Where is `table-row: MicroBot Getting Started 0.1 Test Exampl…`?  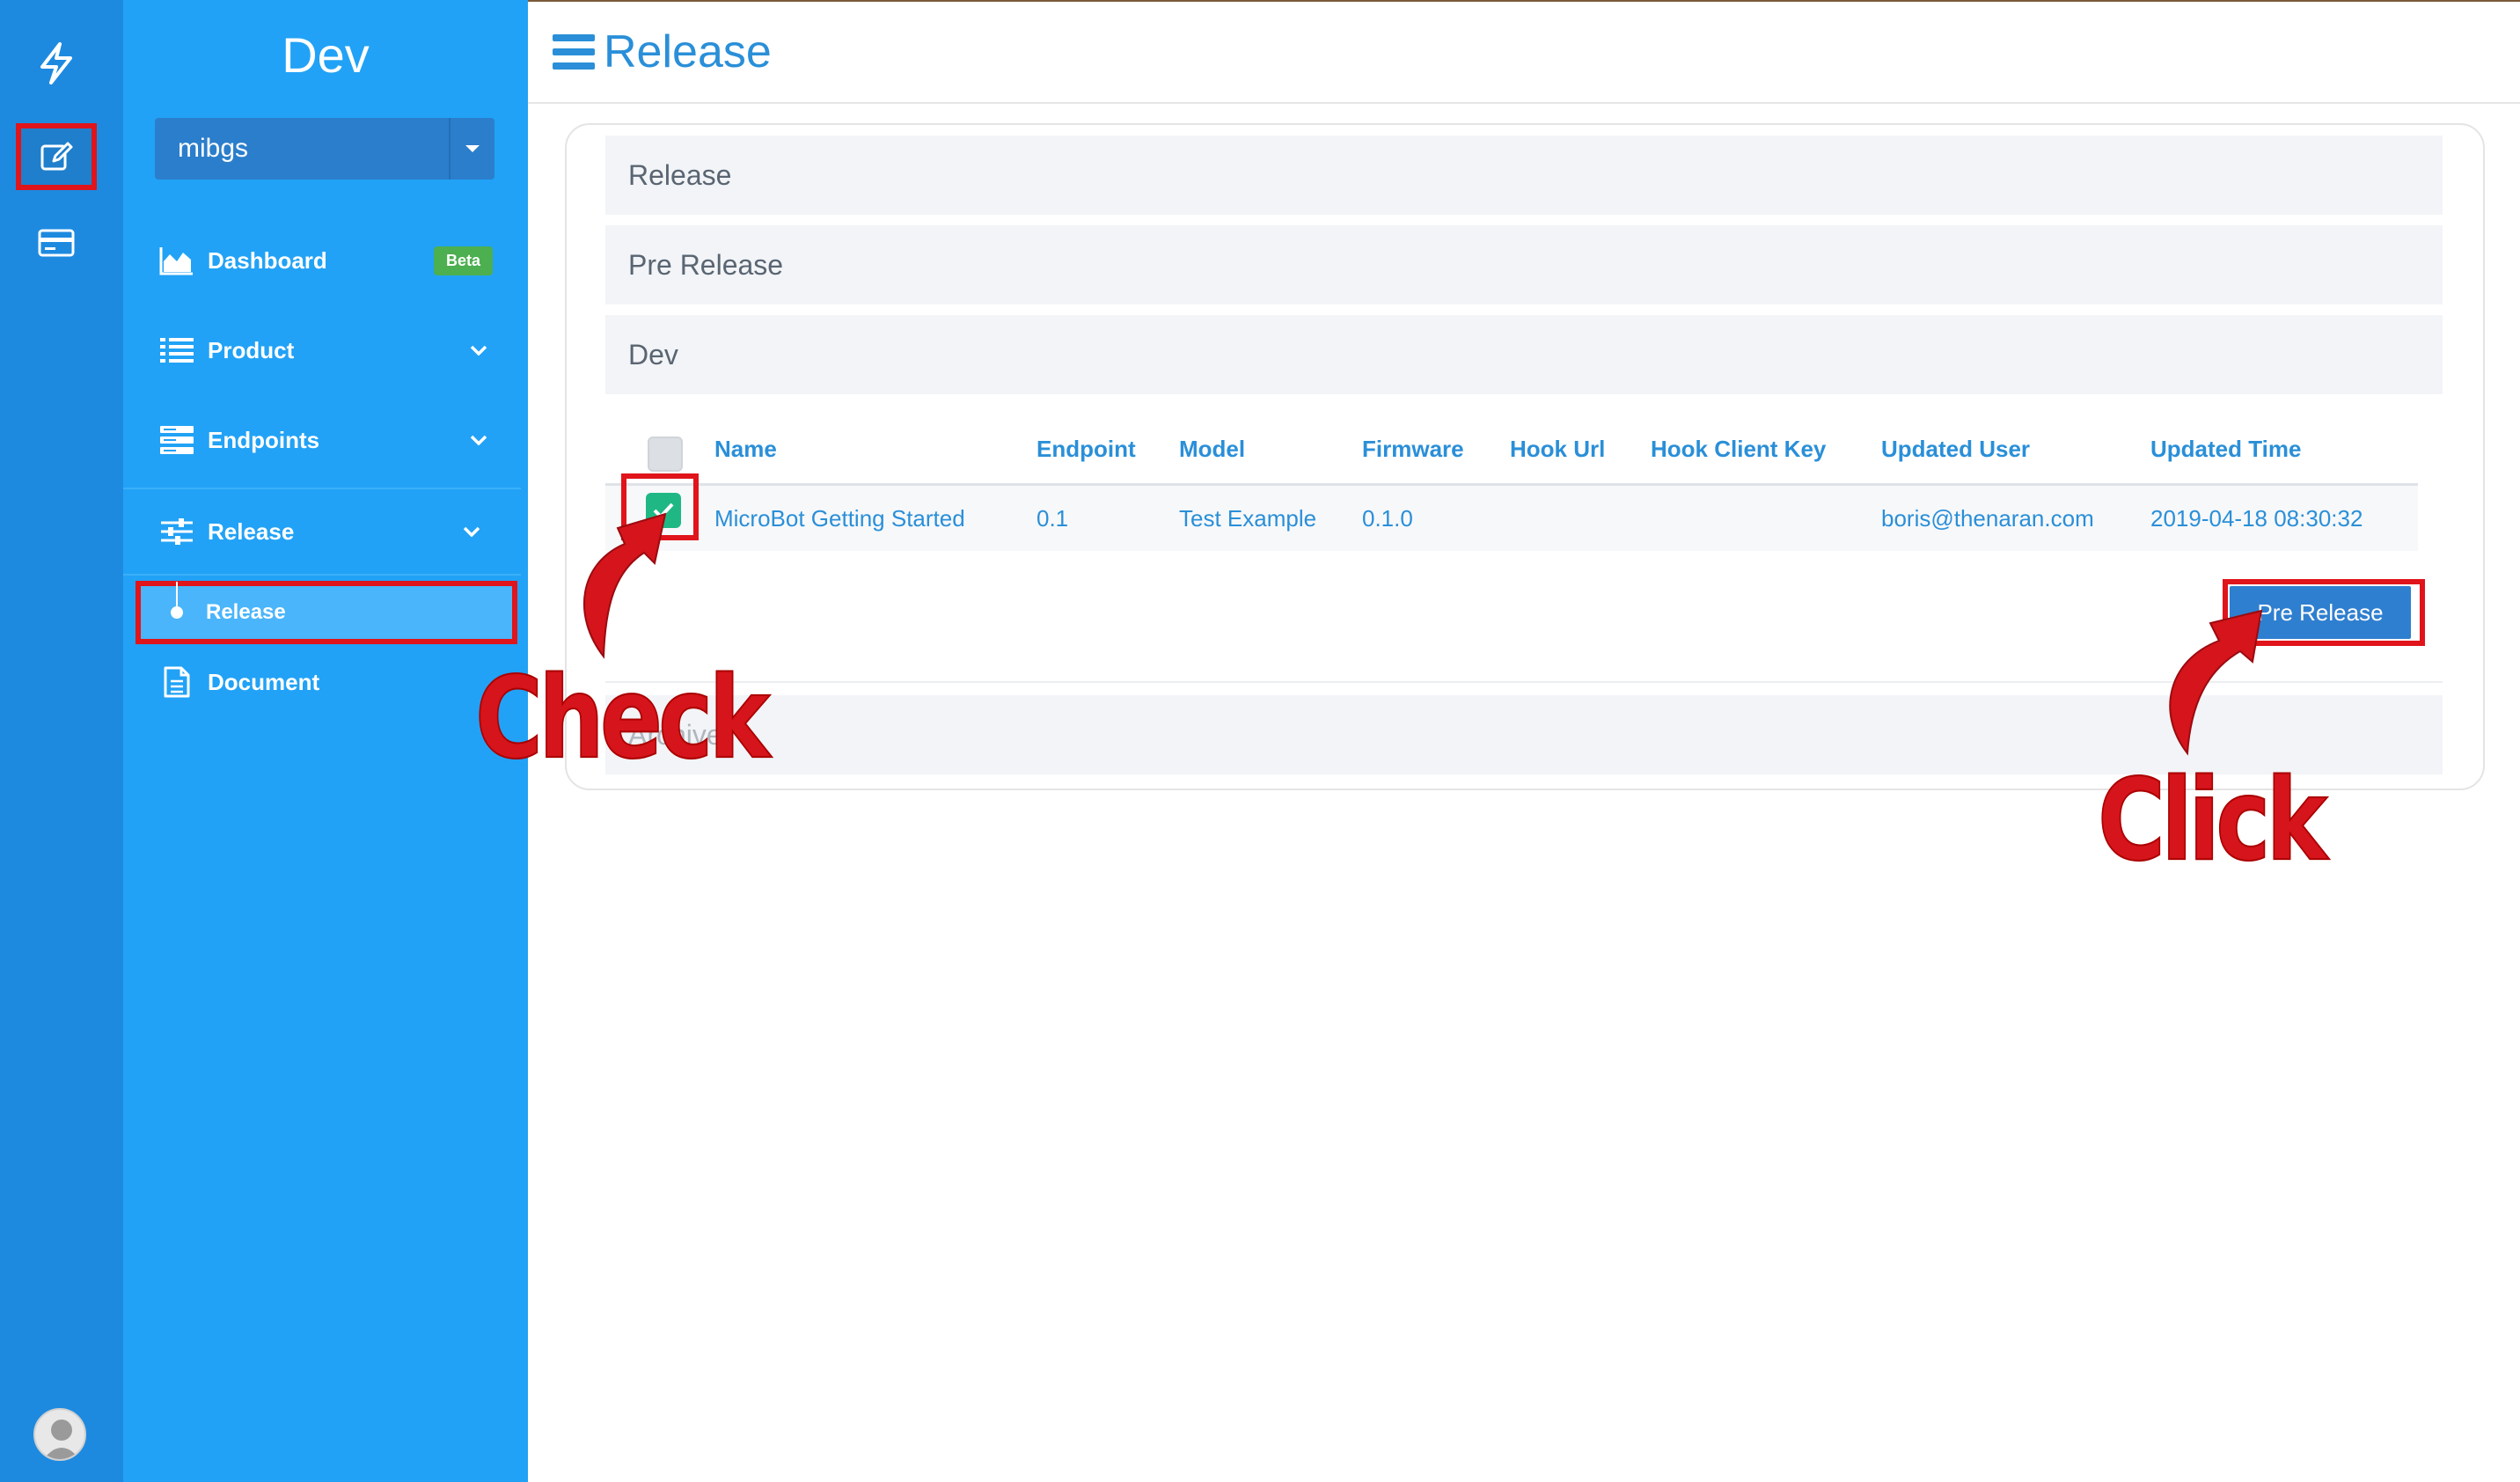
table-row: MicroBot Getting Started 0.1 Test Exampl… is located at coordinates (1511, 512).